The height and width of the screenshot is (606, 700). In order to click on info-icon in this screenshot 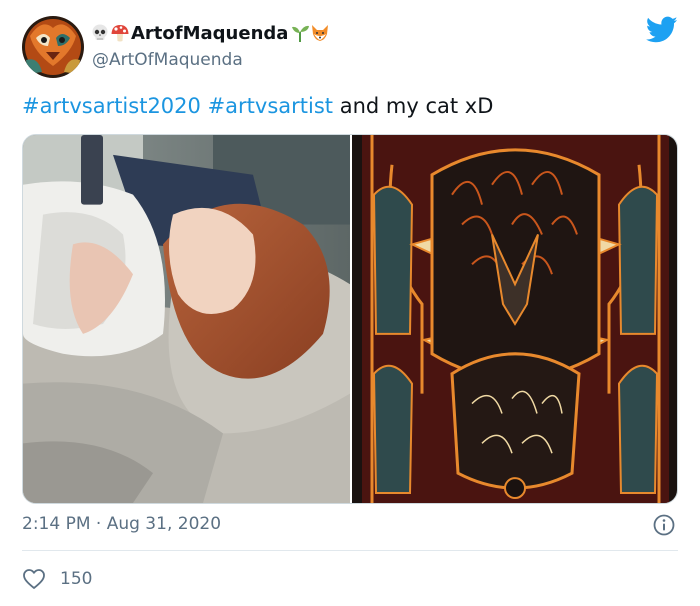, I will do `click(664, 525)`.